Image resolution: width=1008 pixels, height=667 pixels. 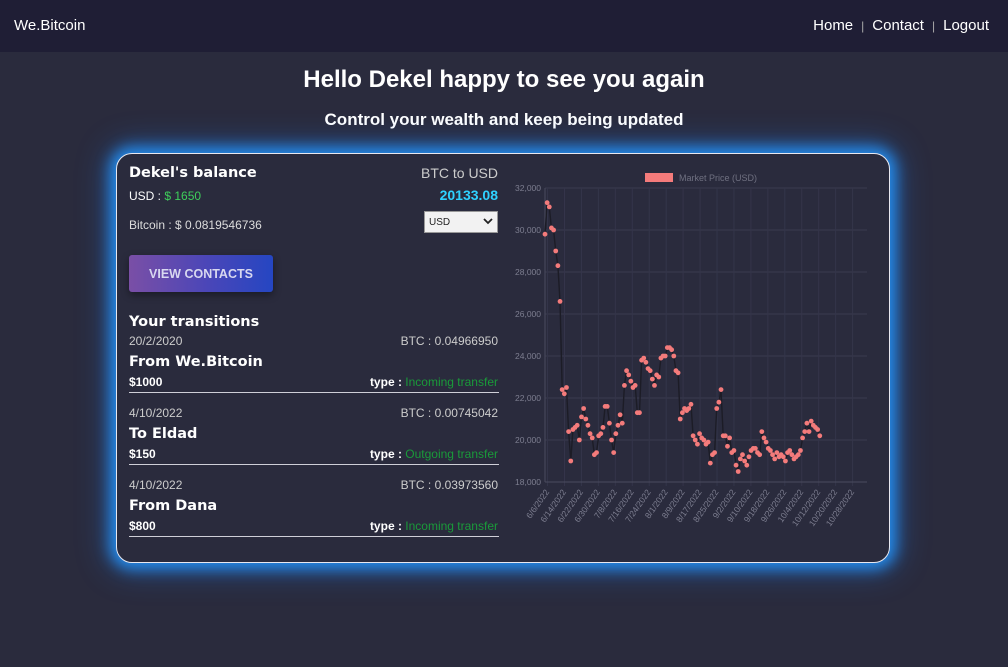 What do you see at coordinates (193, 173) in the screenshot?
I see `balance-title: Dekel's balance` at bounding box center [193, 173].